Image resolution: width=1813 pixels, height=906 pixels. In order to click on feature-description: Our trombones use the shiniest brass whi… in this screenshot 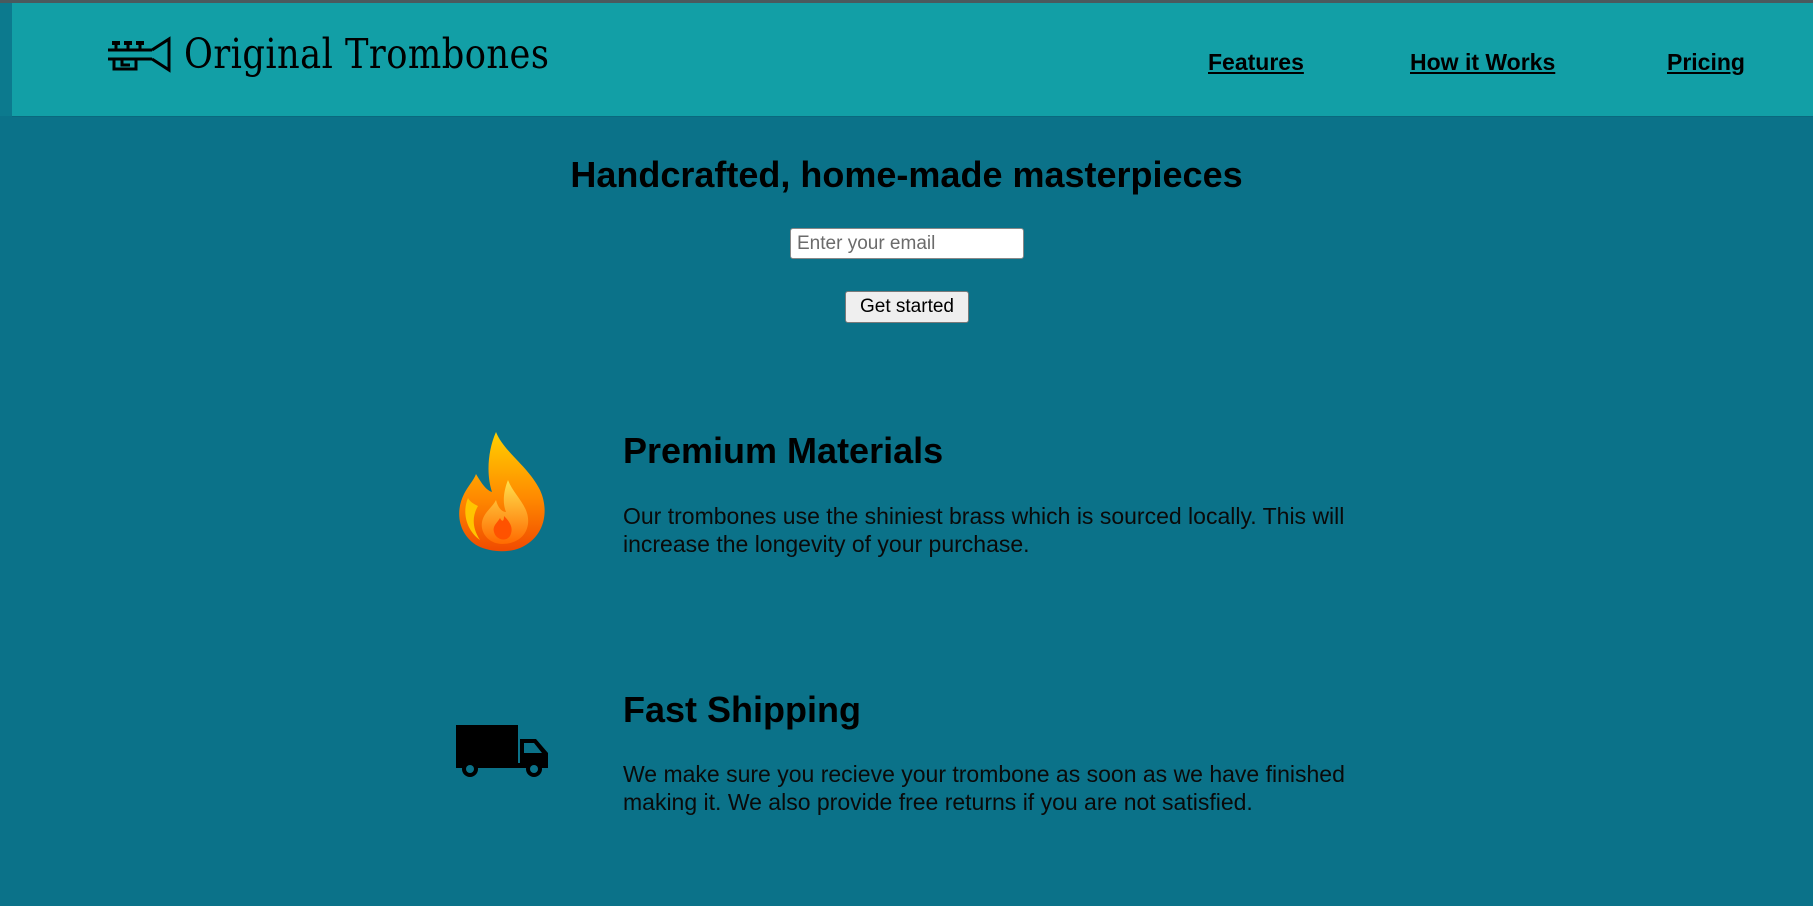, I will do `click(984, 530)`.